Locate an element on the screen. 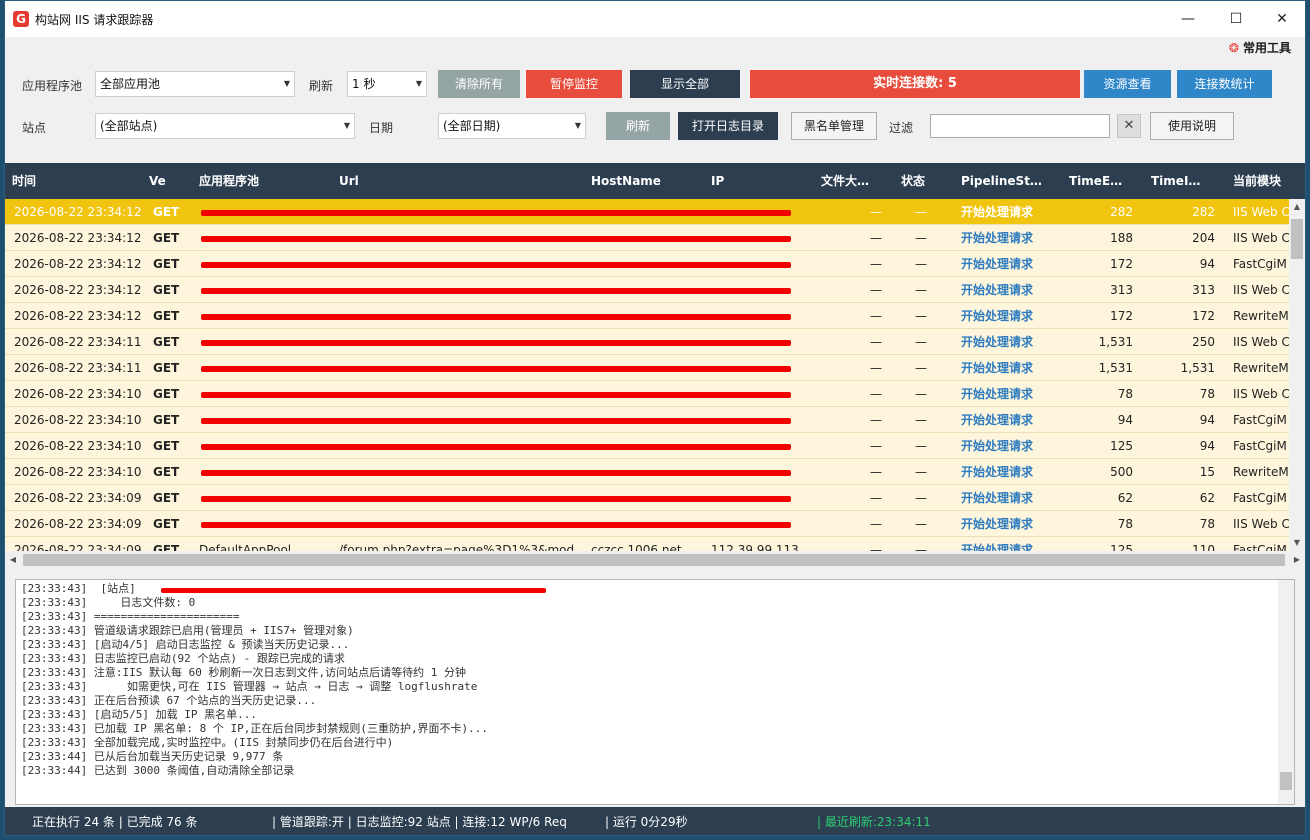 This screenshot has width=1310, height=840. grid-scroll-thumb is located at coordinates (1297, 239).